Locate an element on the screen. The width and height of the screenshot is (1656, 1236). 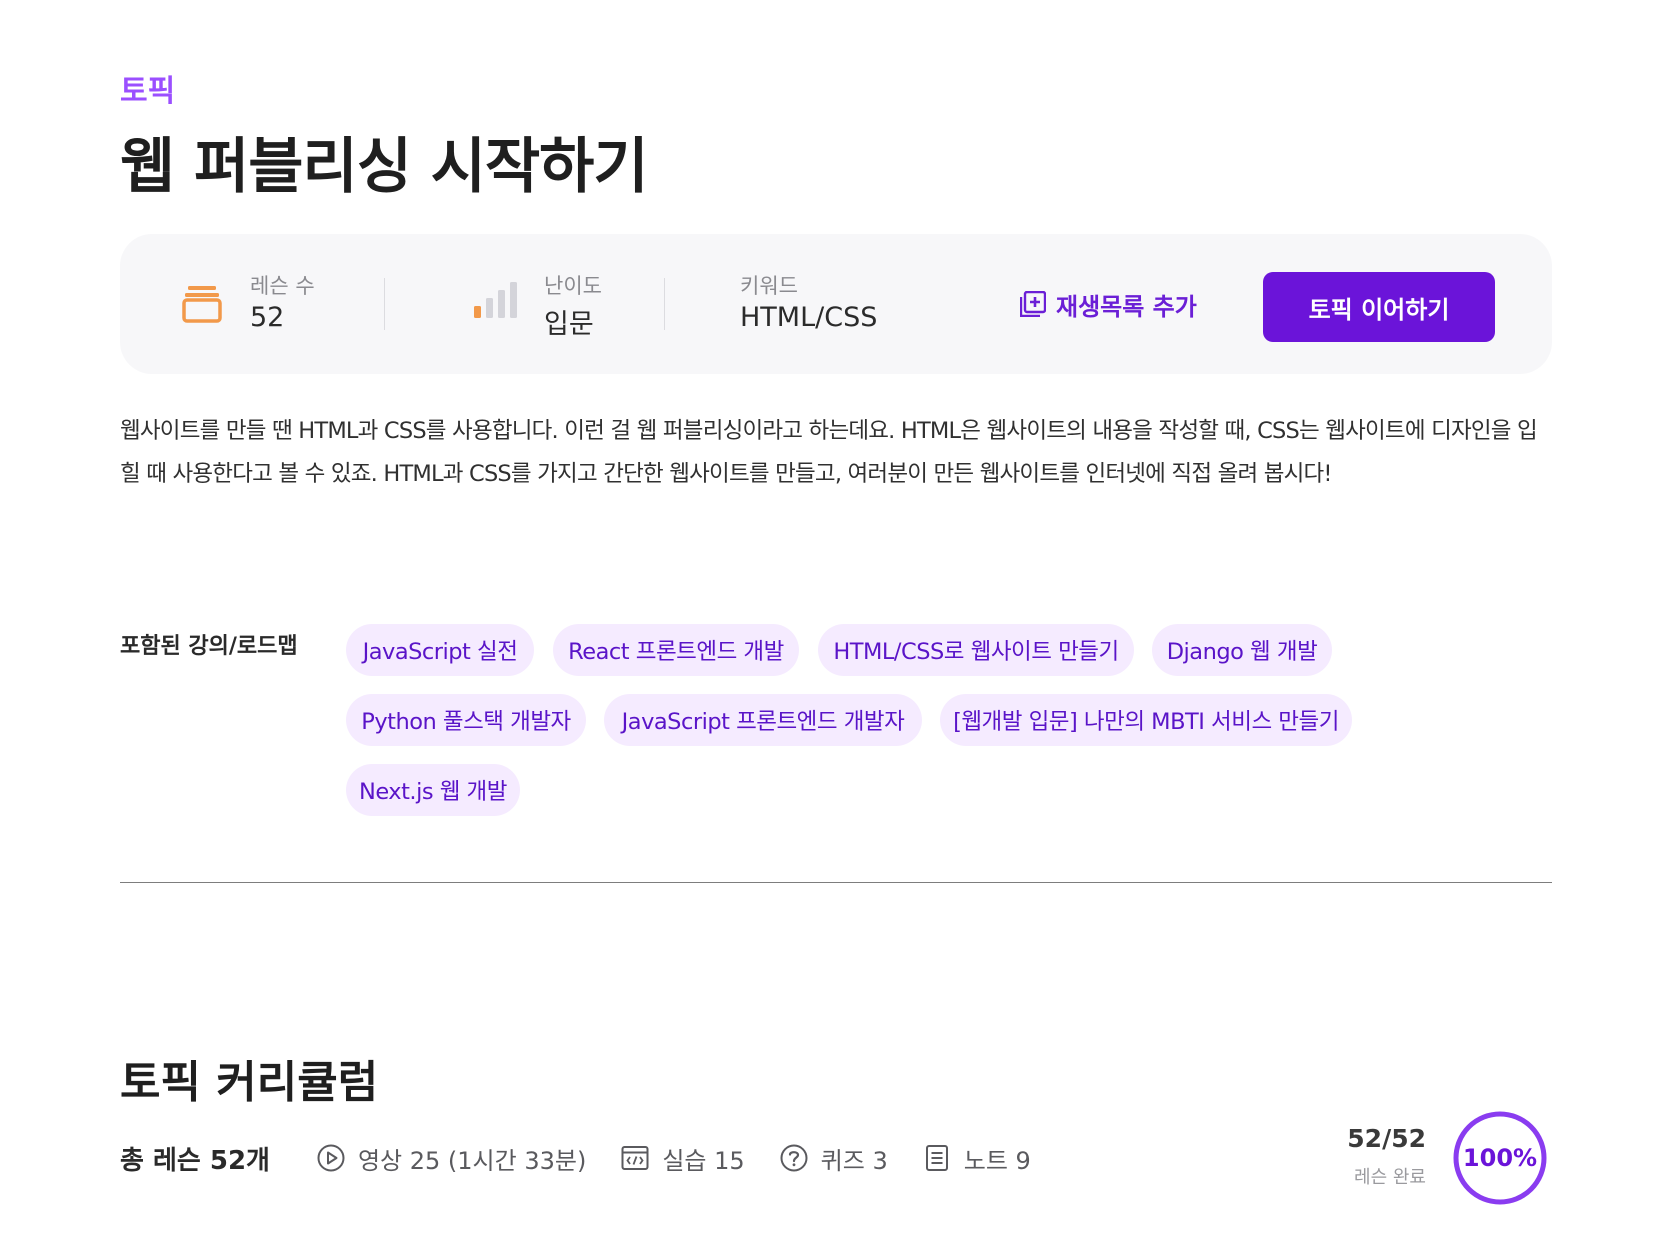
course-chip: [웹개발 입문] 나만의 MBTI 서비스 만들기 is located at coordinates (1146, 720).